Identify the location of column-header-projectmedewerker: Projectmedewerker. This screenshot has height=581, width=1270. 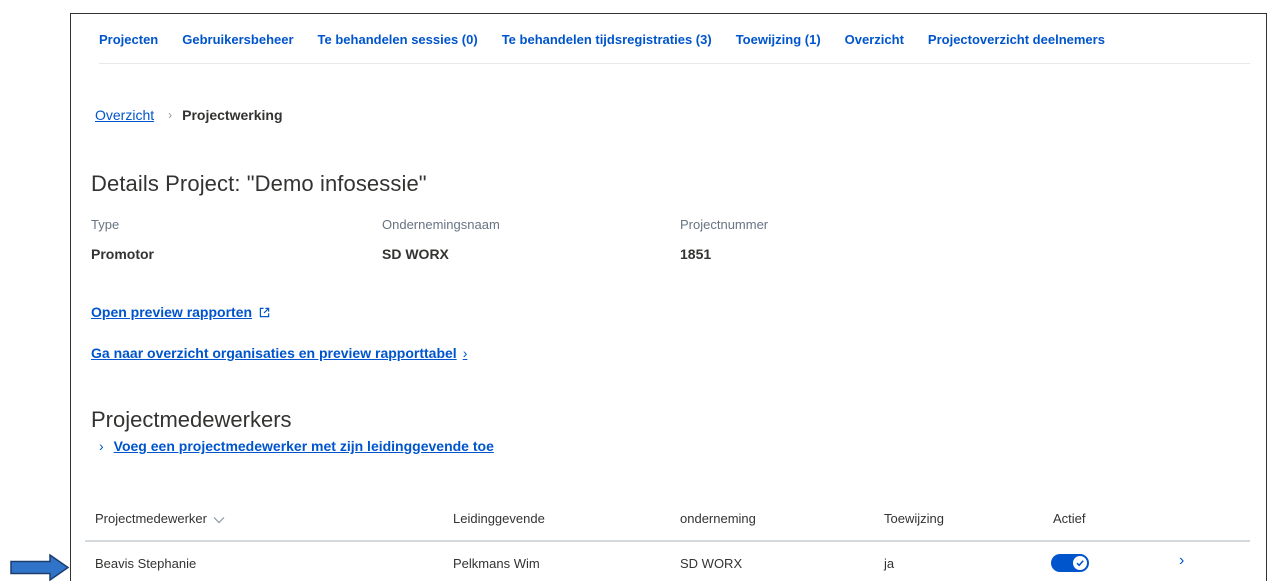
(160, 518).